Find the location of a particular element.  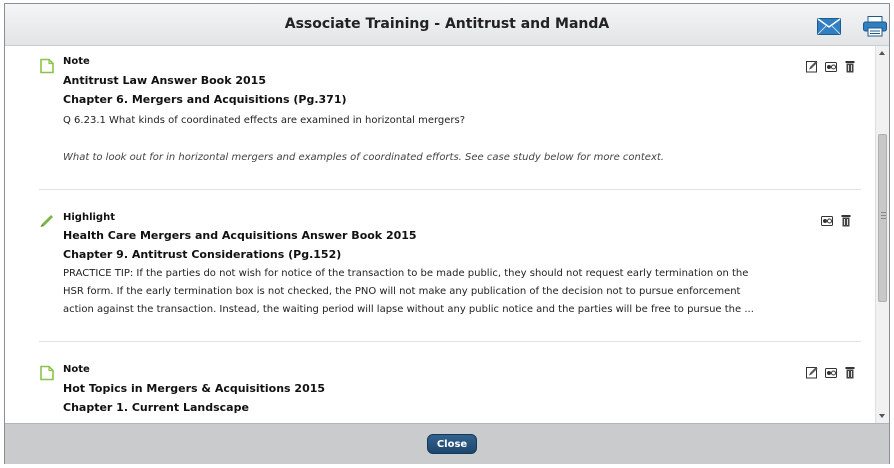

vertical-scrollbar is located at coordinates (882, 234).